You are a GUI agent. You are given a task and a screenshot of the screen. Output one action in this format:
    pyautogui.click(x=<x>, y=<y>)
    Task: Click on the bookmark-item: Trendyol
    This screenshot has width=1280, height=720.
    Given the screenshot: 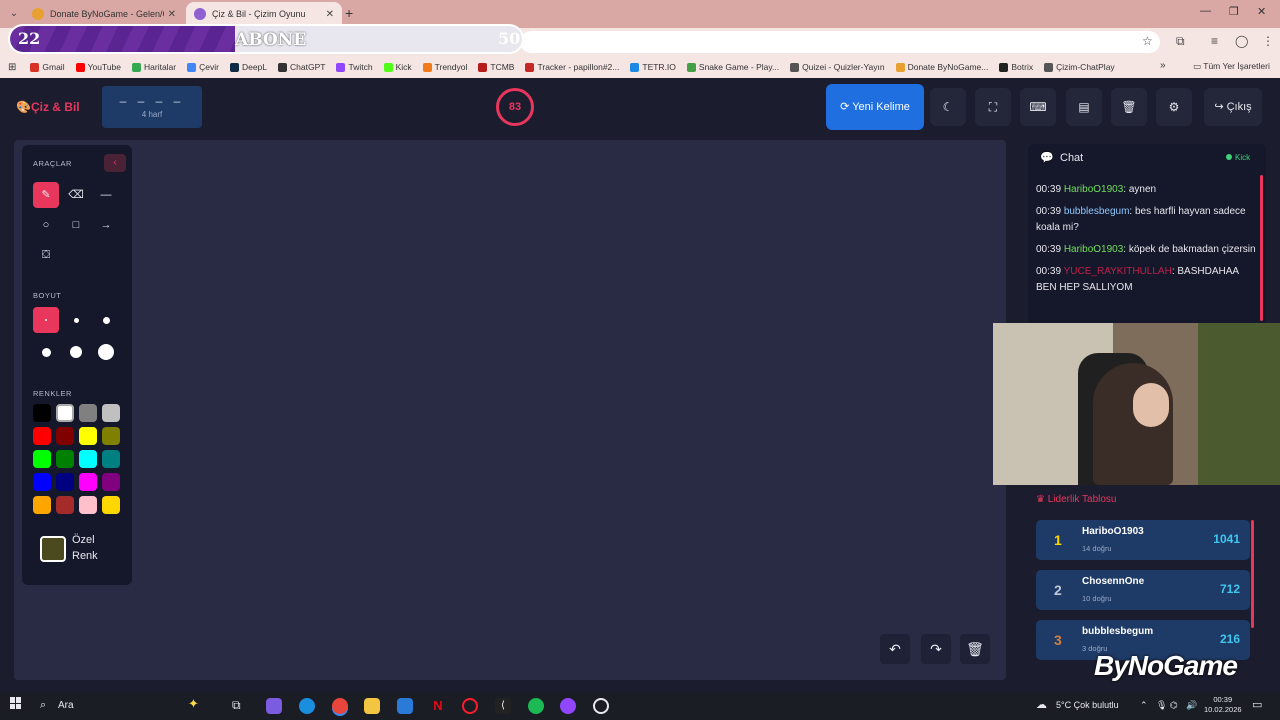 What is the action you would take?
    pyautogui.click(x=444, y=67)
    